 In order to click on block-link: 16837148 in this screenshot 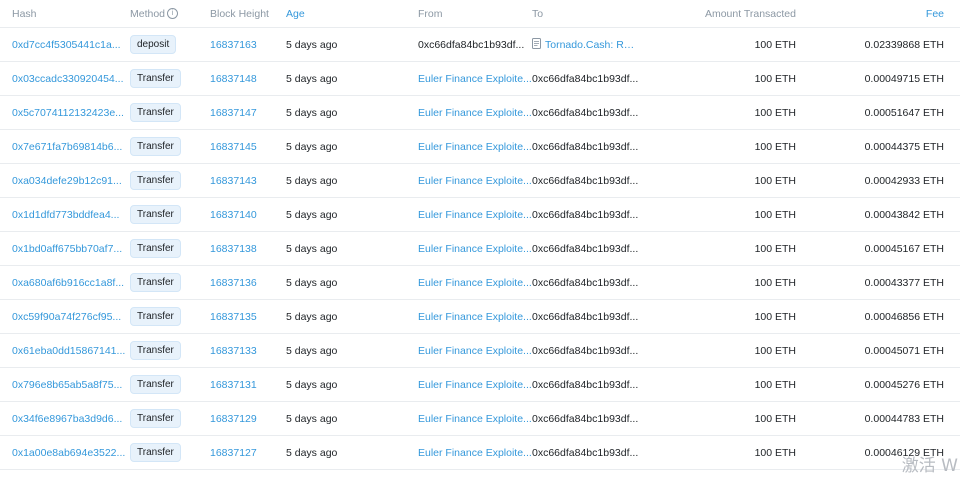, I will do `click(233, 79)`.